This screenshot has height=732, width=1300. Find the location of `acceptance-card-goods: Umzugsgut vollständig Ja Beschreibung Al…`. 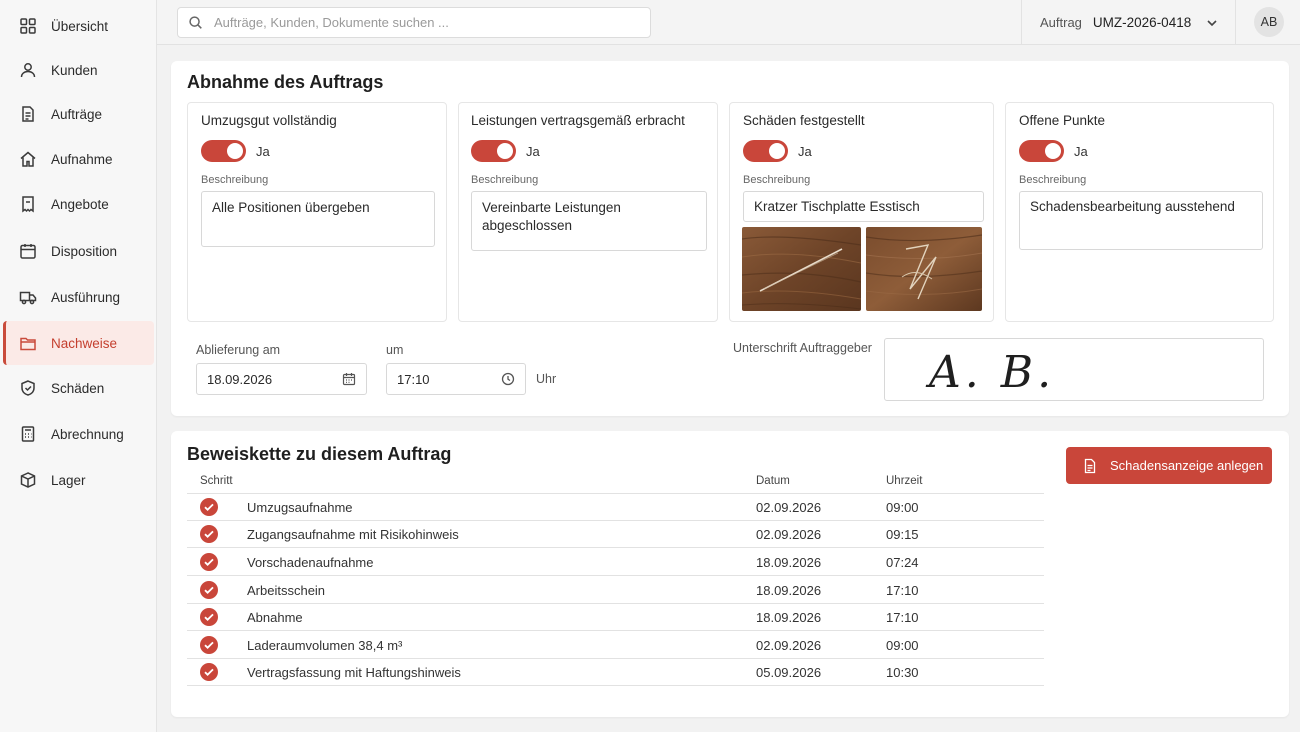

acceptance-card-goods: Umzugsgut vollständig Ja Beschreibung Al… is located at coordinates (317, 212).